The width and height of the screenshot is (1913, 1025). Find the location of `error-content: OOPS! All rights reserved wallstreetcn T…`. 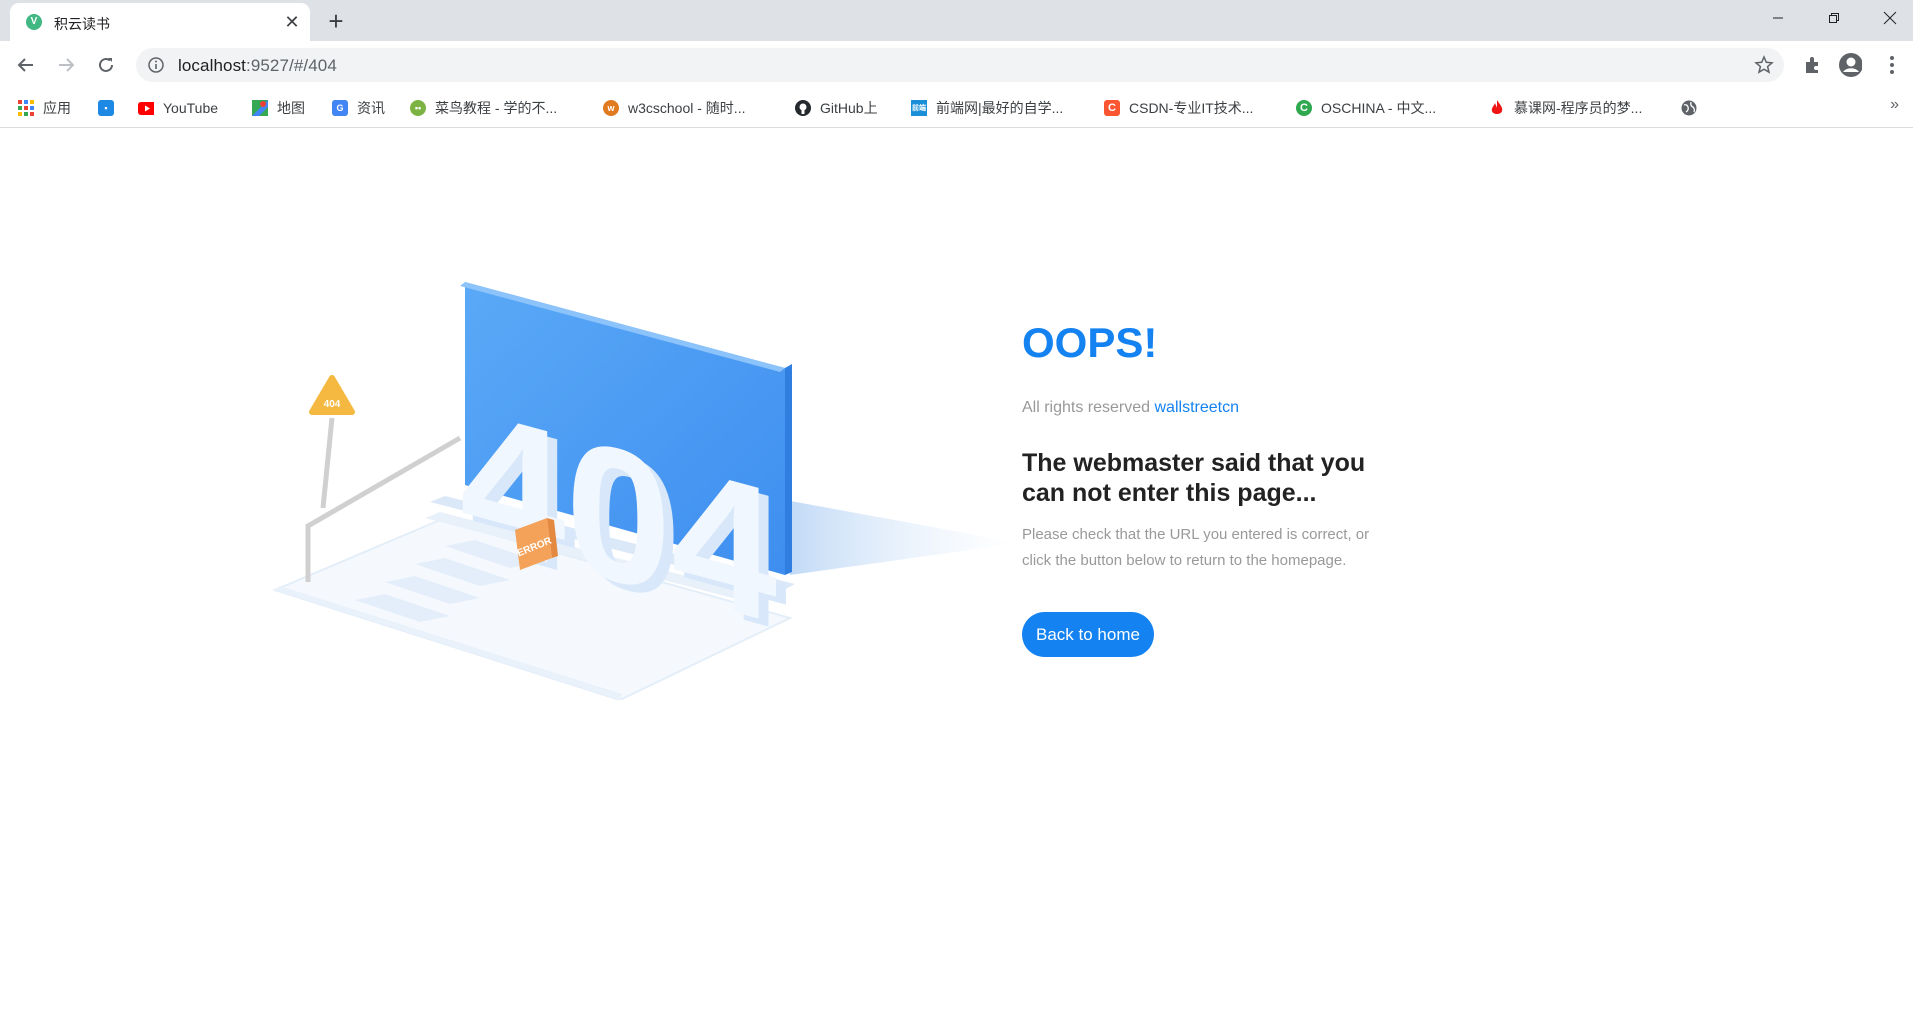

error-content: OOPS! All rights reserved wallstreetcn T… is located at coordinates (1222, 487).